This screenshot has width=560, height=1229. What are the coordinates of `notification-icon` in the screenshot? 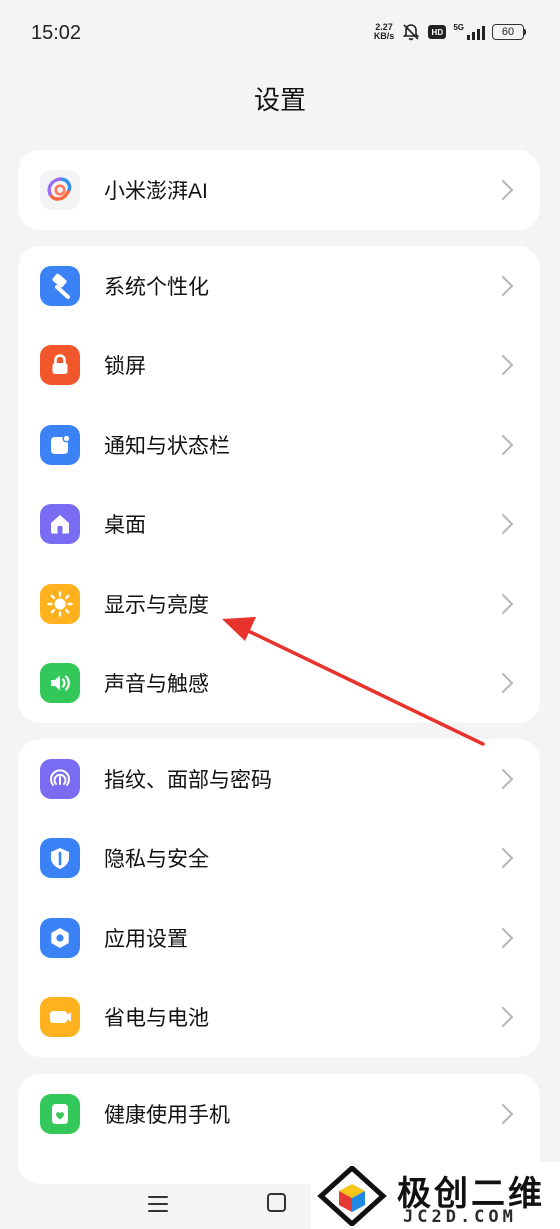 It's located at (60, 444).